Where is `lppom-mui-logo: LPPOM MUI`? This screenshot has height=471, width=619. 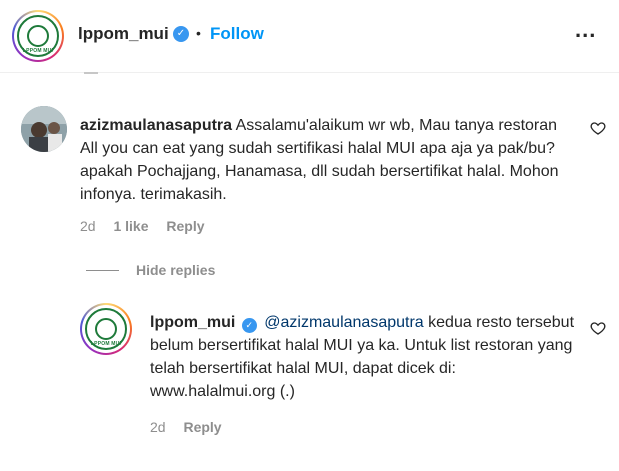
lppom-mui-logo: LPPOM MUI is located at coordinates (38, 36).